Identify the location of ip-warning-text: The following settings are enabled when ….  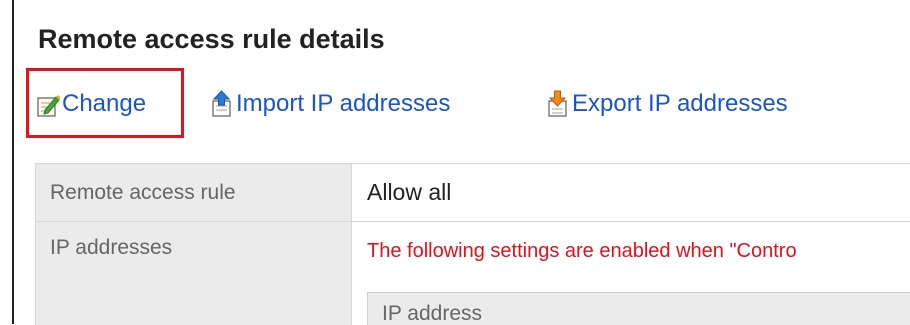
(582, 251).